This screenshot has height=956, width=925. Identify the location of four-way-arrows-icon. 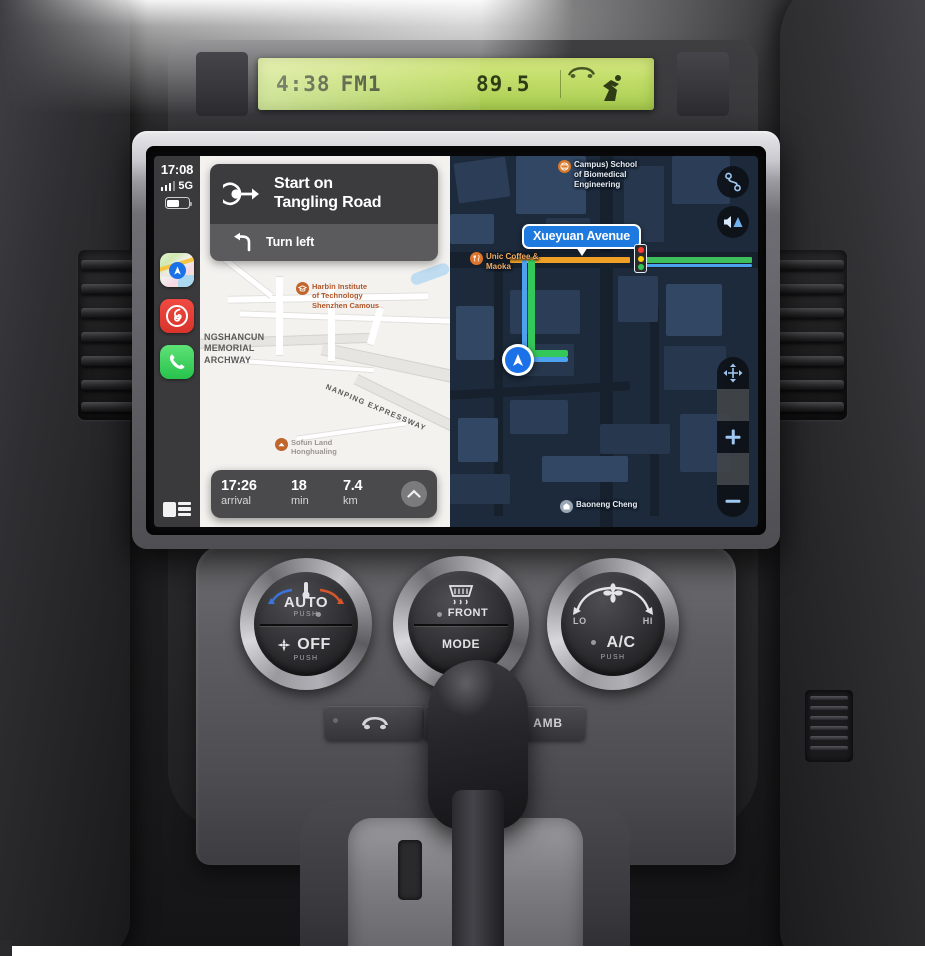
(733, 373).